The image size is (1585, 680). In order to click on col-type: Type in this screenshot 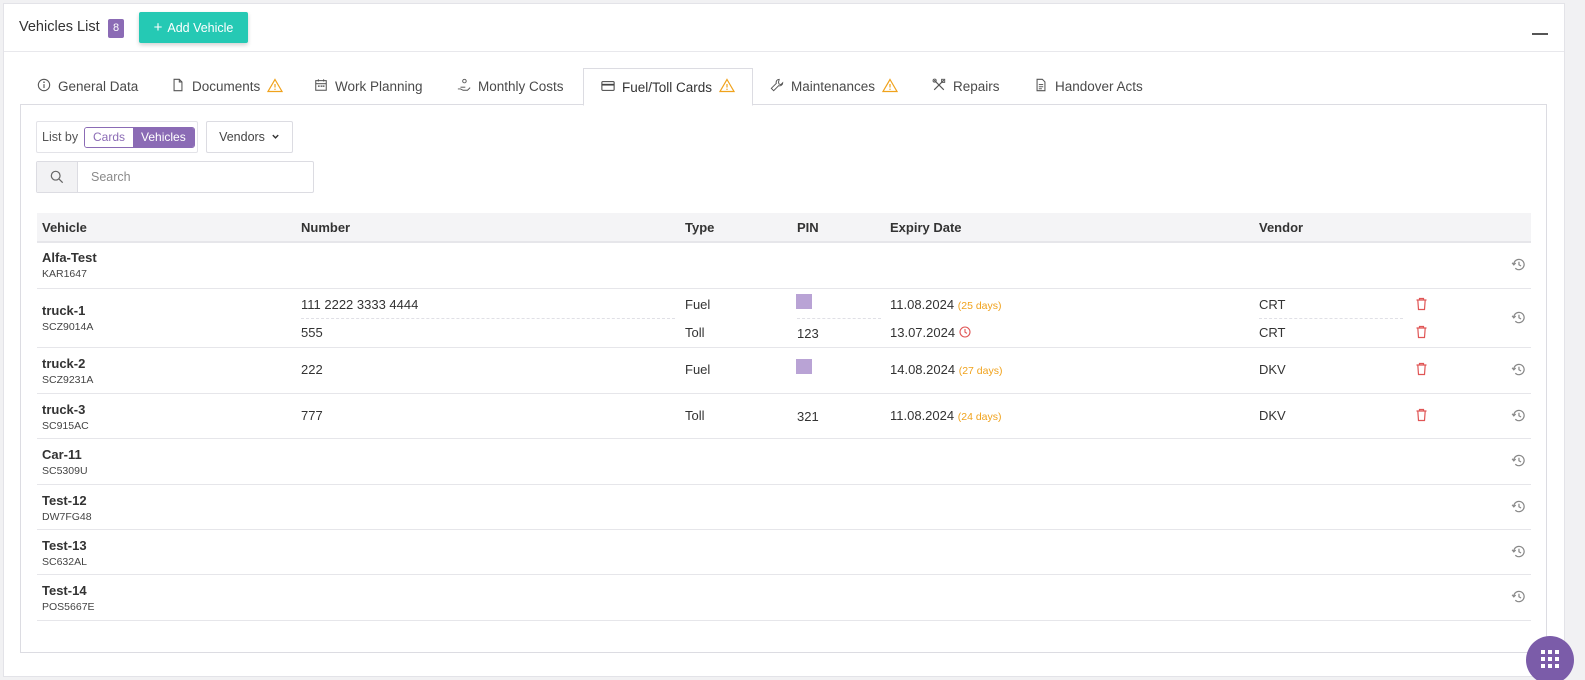, I will do `click(700, 227)`.